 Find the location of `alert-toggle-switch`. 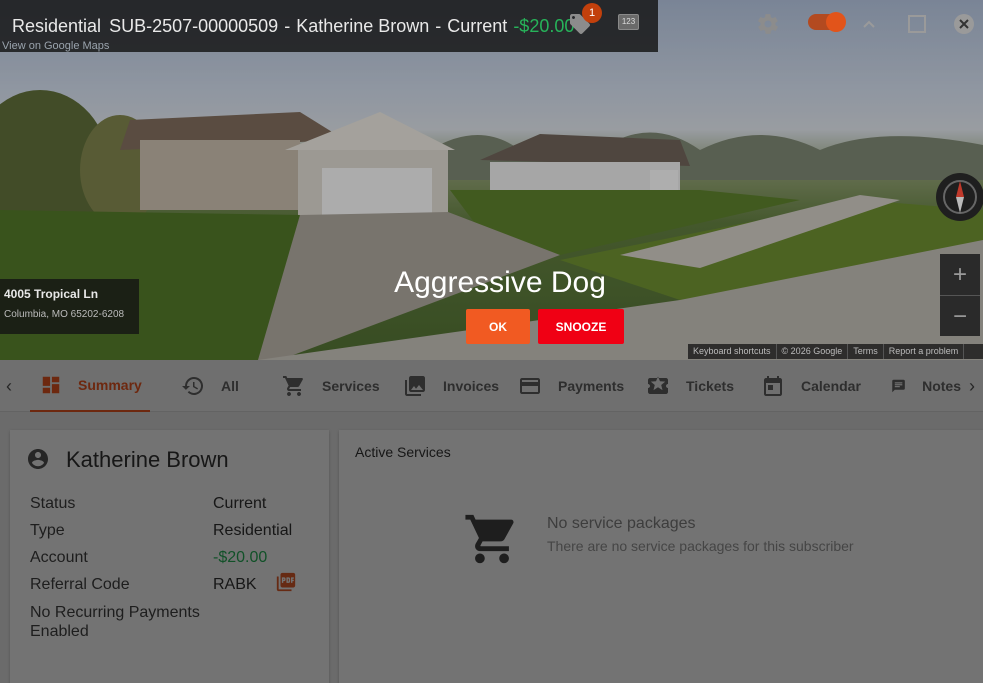

alert-toggle-switch is located at coordinates (827, 22).